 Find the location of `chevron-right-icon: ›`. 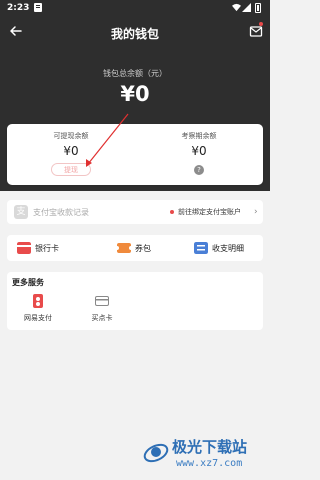

chevron-right-icon: › is located at coordinates (256, 212).